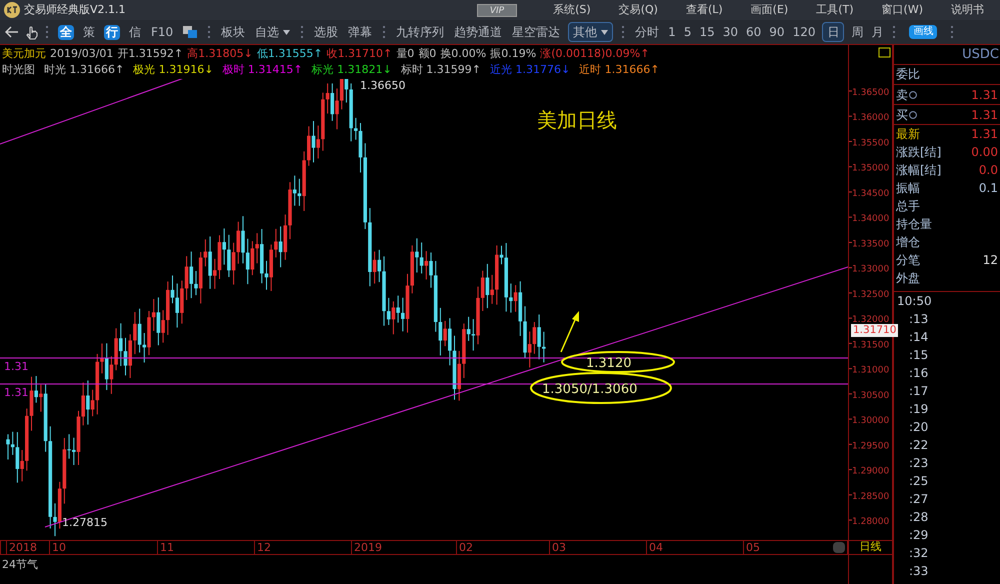 The image size is (1000, 584). Describe the element at coordinates (326, 32) in the screenshot. I see `toolbar-button: 选股` at that location.